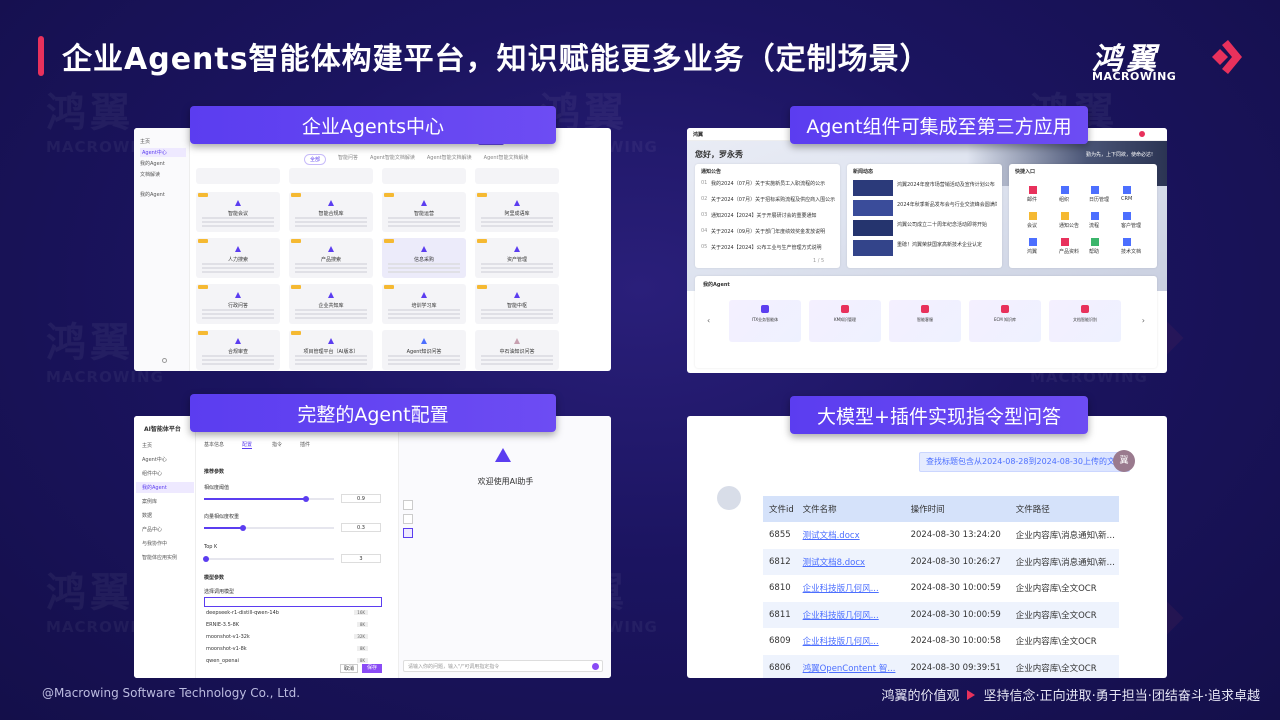  Describe the element at coordinates (1064, 199) in the screenshot. I see `quick-link: 组织` at that location.